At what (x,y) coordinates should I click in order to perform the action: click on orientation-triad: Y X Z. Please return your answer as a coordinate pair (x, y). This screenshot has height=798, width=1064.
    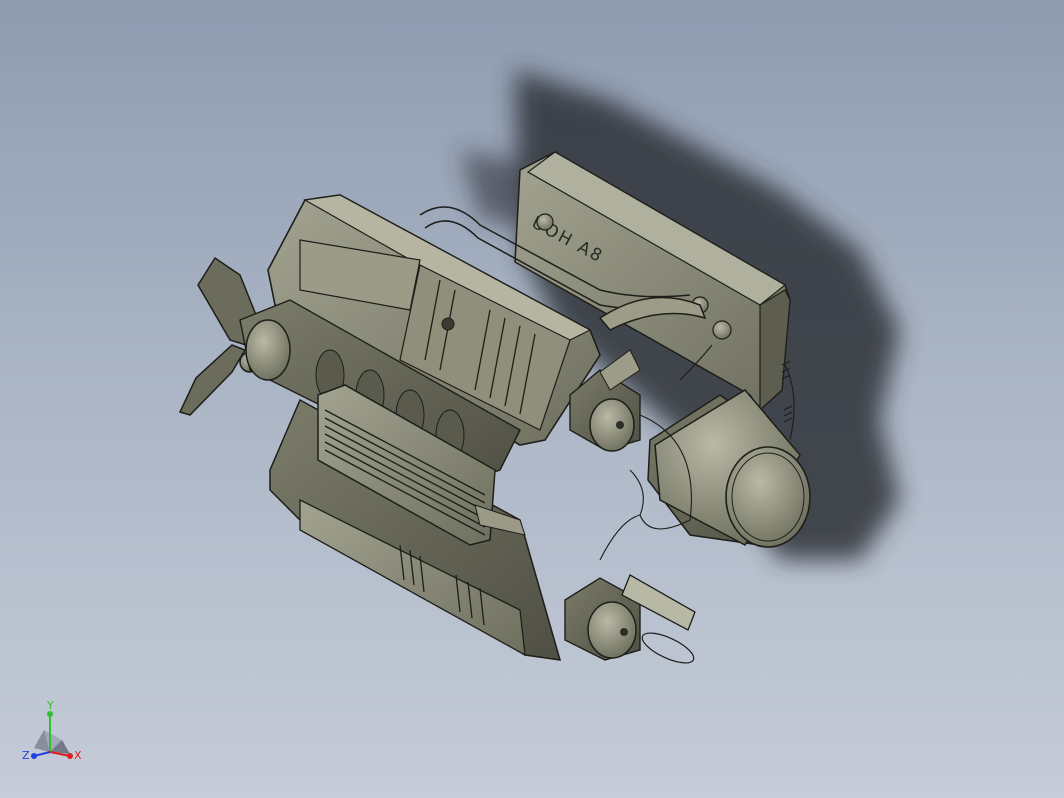
    Looking at the image, I should click on (54, 736).